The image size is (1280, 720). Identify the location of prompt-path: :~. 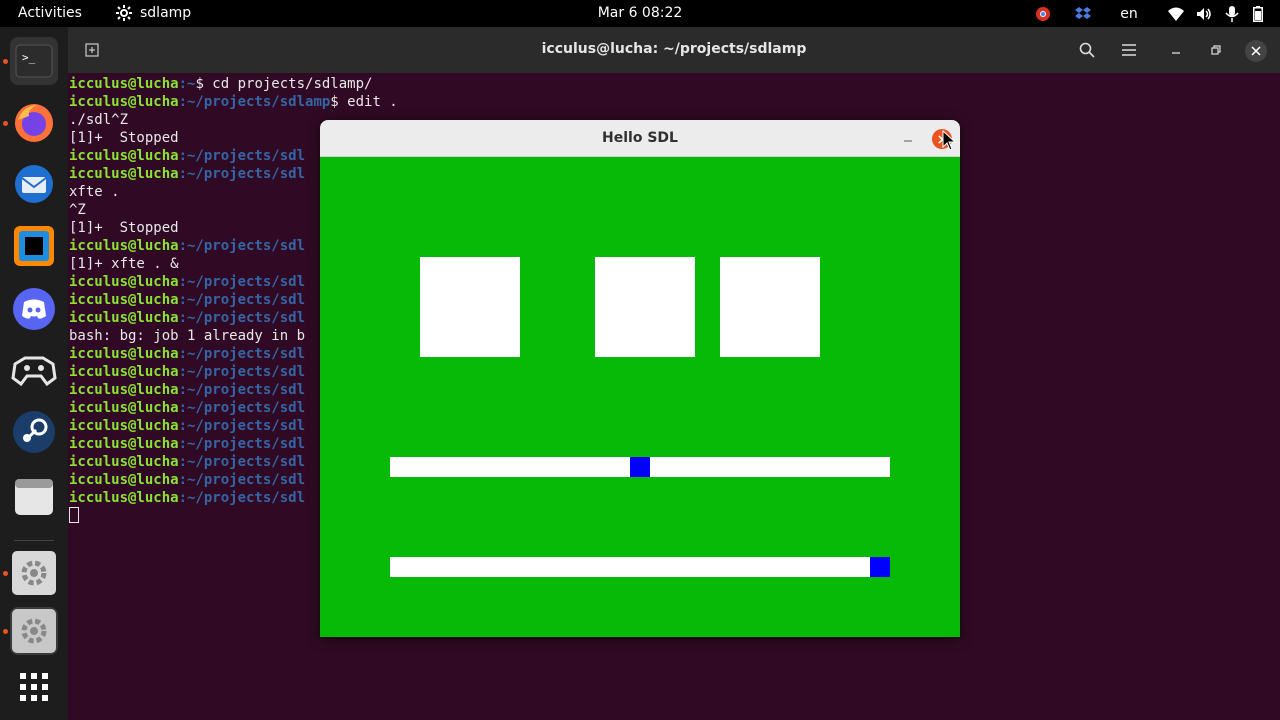
(187, 84).